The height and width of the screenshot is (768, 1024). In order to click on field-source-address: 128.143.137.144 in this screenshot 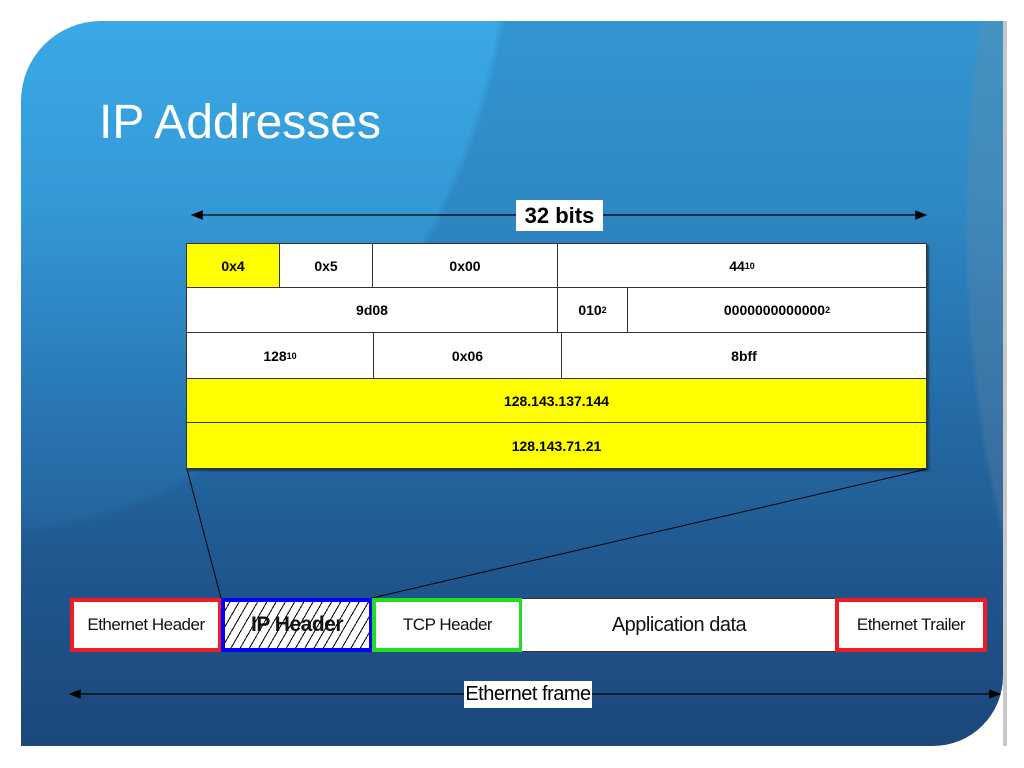, I will do `click(556, 400)`.